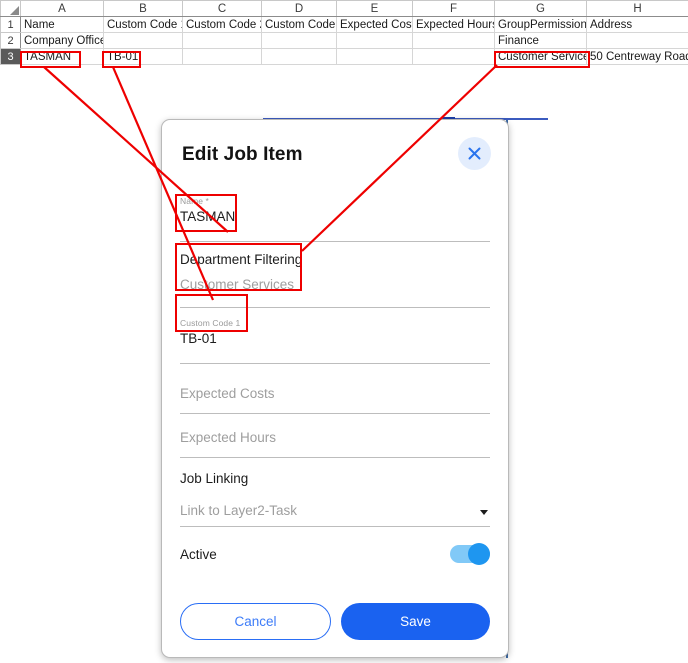 This screenshot has width=688, height=663. Describe the element at coordinates (222, 56) in the screenshot. I see `cell-c3` at that location.